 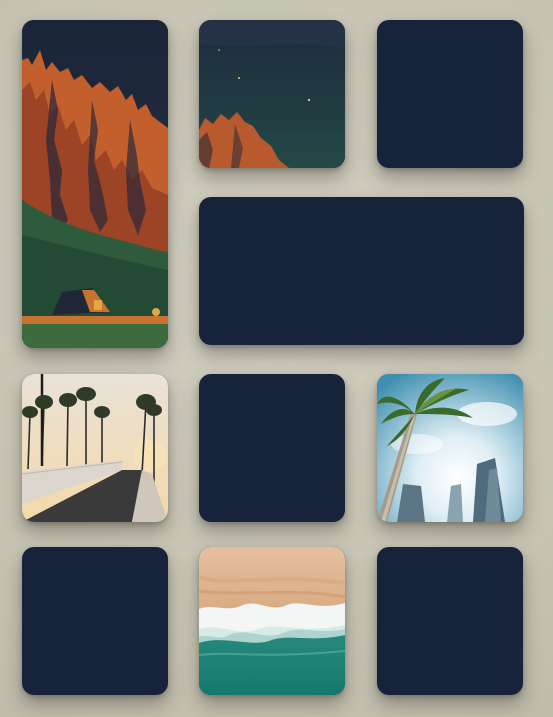 I want to click on gallery-tile-desert-mountain, so click(x=95, y=184).